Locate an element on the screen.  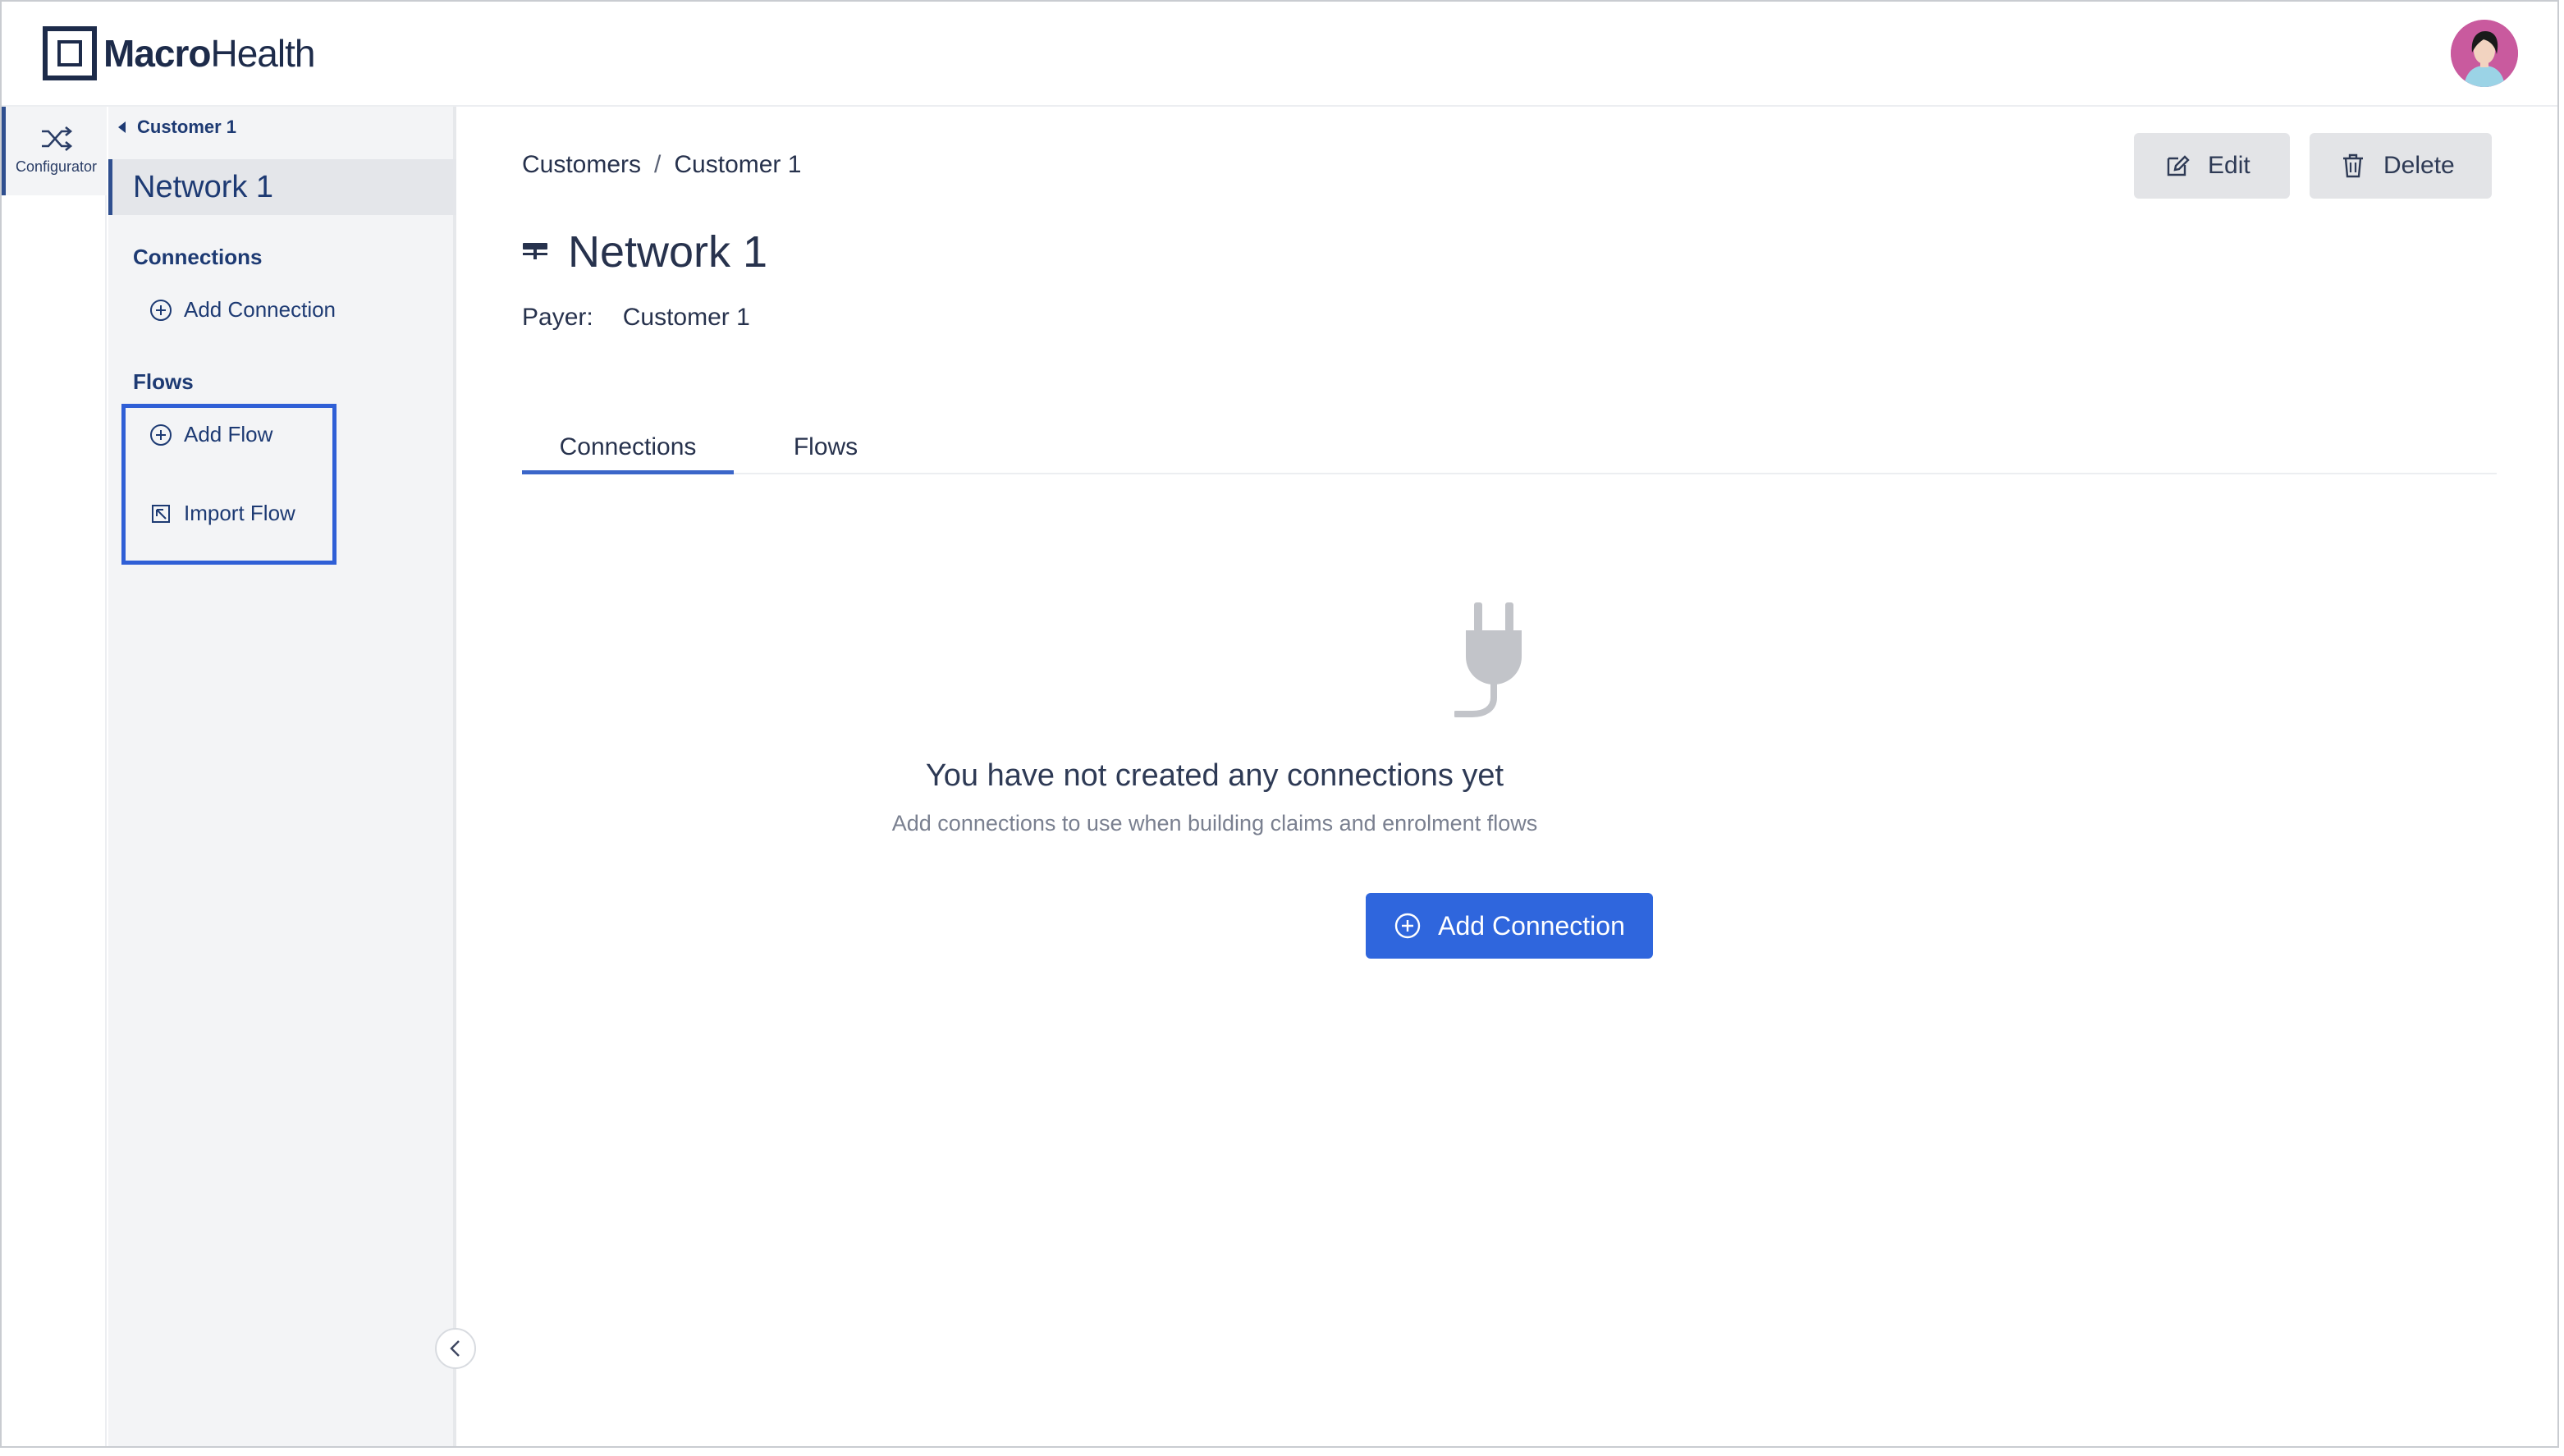
shuffle-icon is located at coordinates (56, 138).